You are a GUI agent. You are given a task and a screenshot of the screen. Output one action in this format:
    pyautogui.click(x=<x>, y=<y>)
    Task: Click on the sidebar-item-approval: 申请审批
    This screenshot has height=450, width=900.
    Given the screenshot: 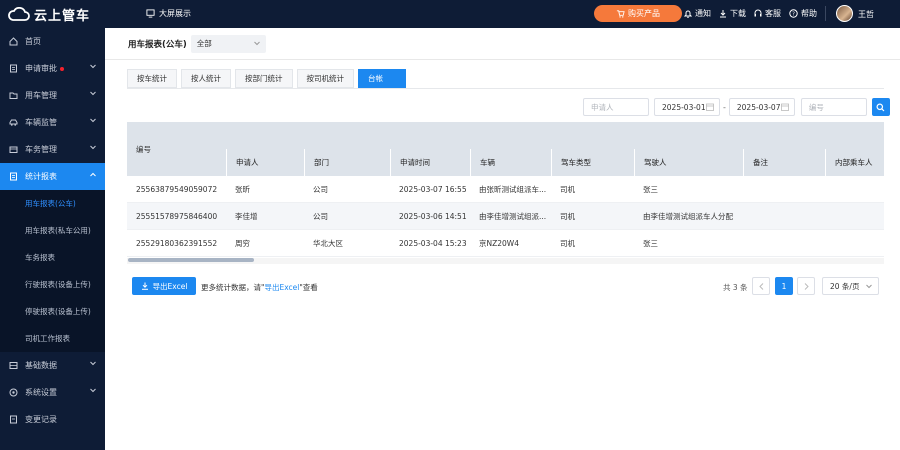 What is the action you would take?
    pyautogui.click(x=52, y=68)
    